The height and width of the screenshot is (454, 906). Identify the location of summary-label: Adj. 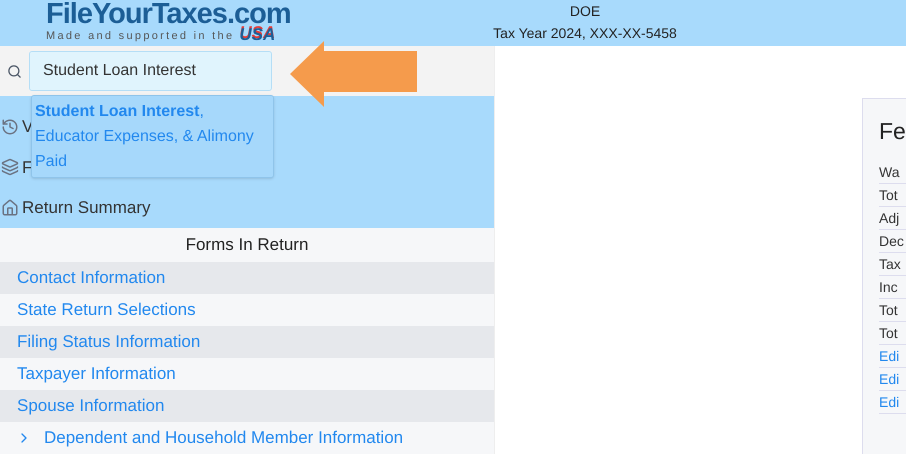
(889, 218).